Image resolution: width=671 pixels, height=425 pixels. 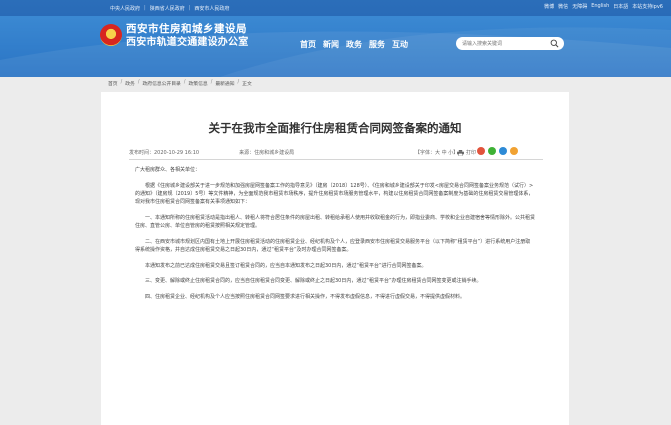 What do you see at coordinates (267, 152) in the screenshot?
I see `article-source: 来源：住房和城乡建设局` at bounding box center [267, 152].